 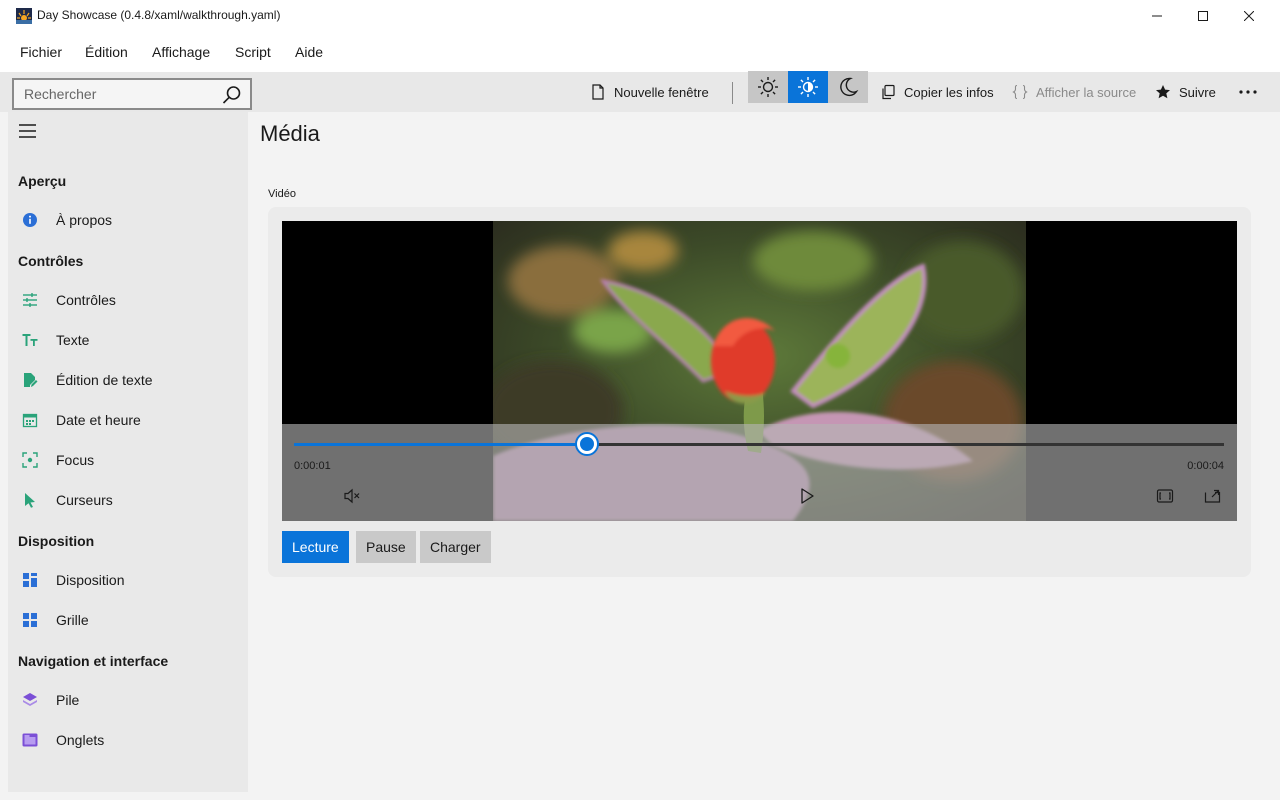 I want to click on sidebar-item-curseurs: Curseurs, so click(x=128, y=500).